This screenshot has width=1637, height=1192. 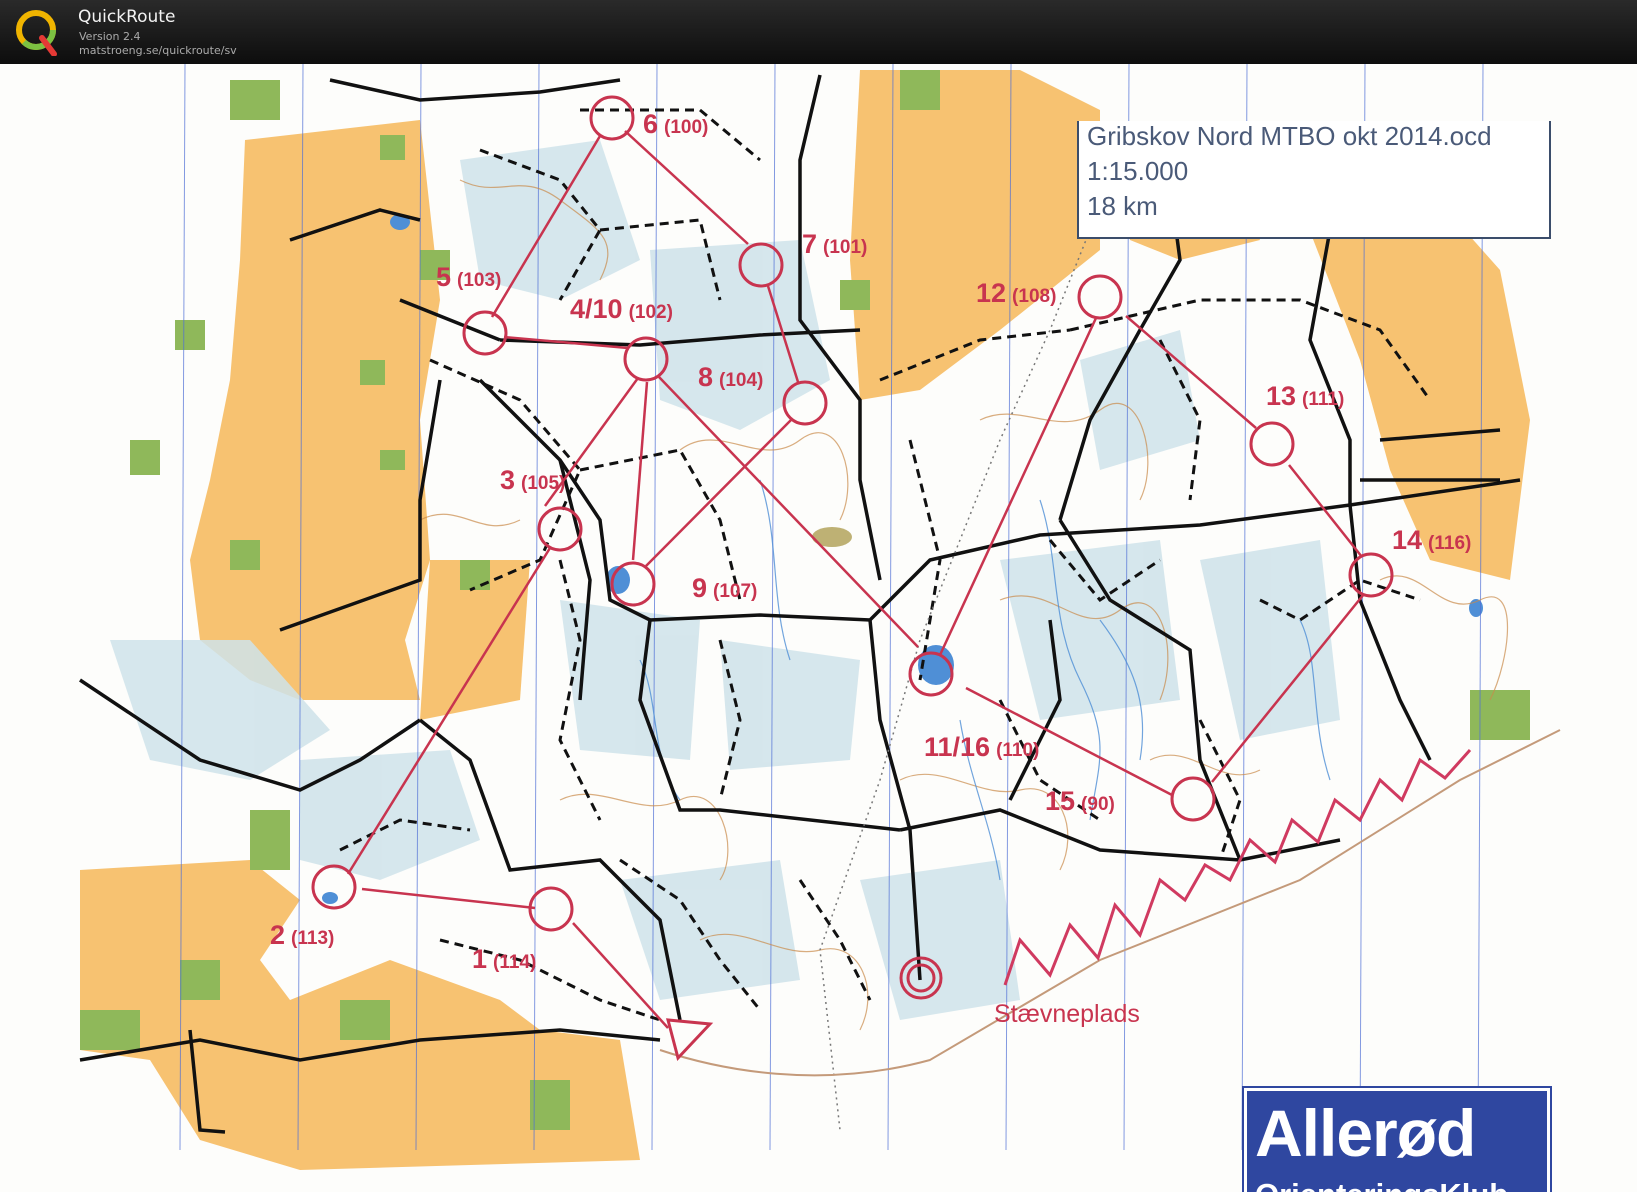 What do you see at coordinates (809, 244) in the screenshot?
I see `control-number: 7` at bounding box center [809, 244].